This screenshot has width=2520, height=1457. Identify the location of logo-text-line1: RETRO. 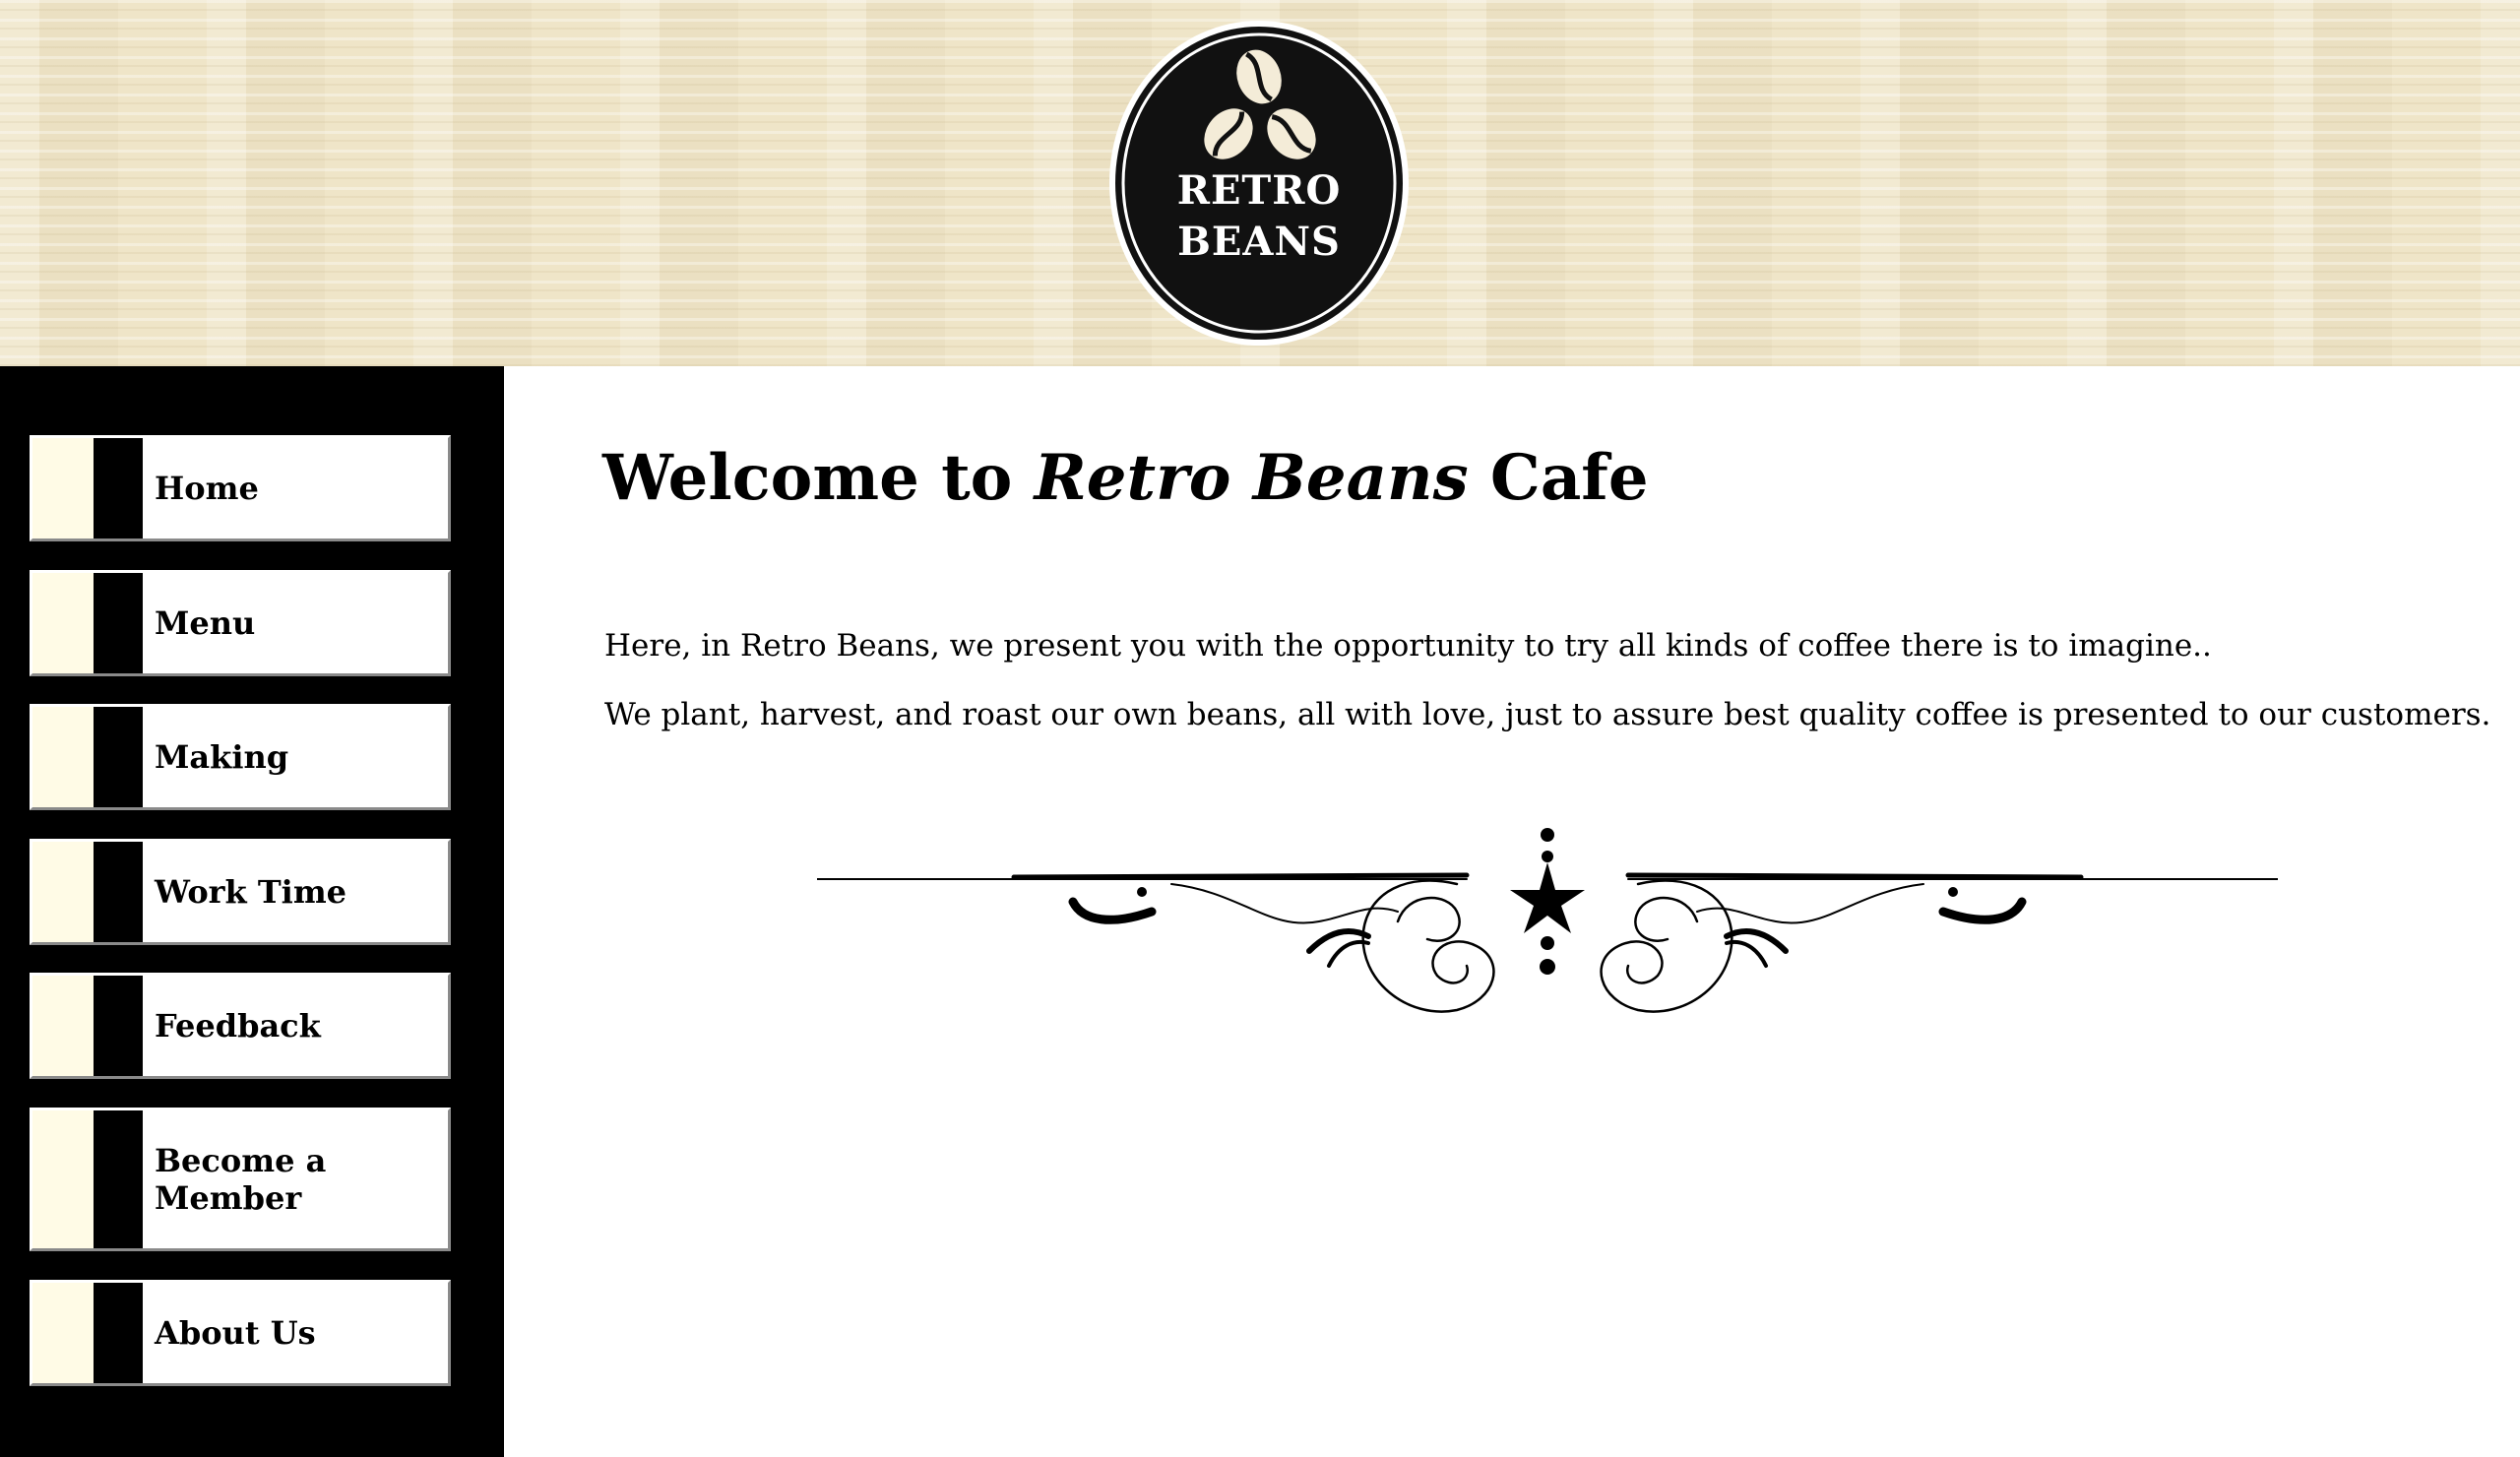
(1259, 190).